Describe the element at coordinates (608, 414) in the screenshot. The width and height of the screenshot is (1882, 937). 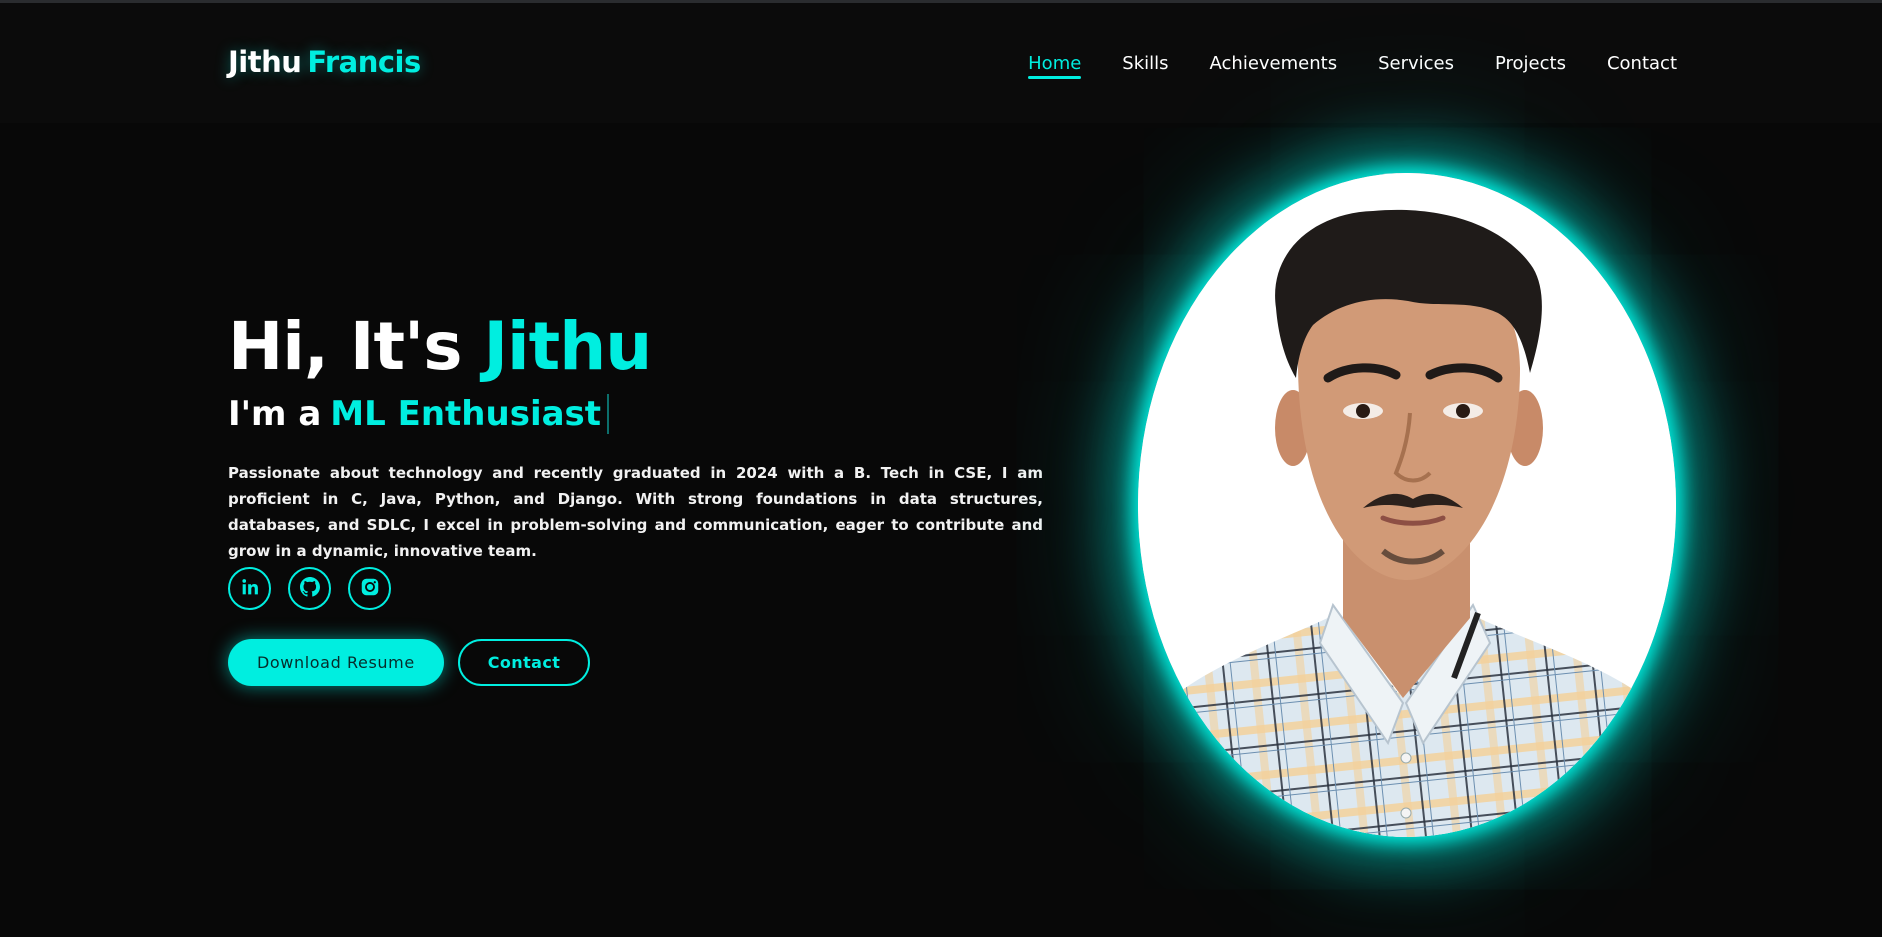
I see `typing-cursor` at that location.